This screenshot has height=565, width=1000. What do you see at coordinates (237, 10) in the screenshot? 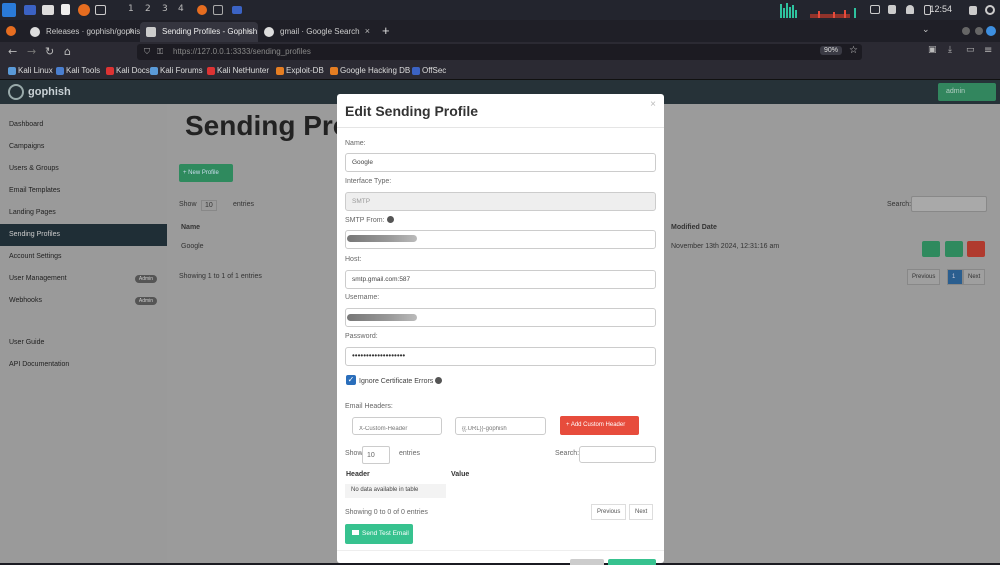
I see `app-task-icon` at bounding box center [237, 10].